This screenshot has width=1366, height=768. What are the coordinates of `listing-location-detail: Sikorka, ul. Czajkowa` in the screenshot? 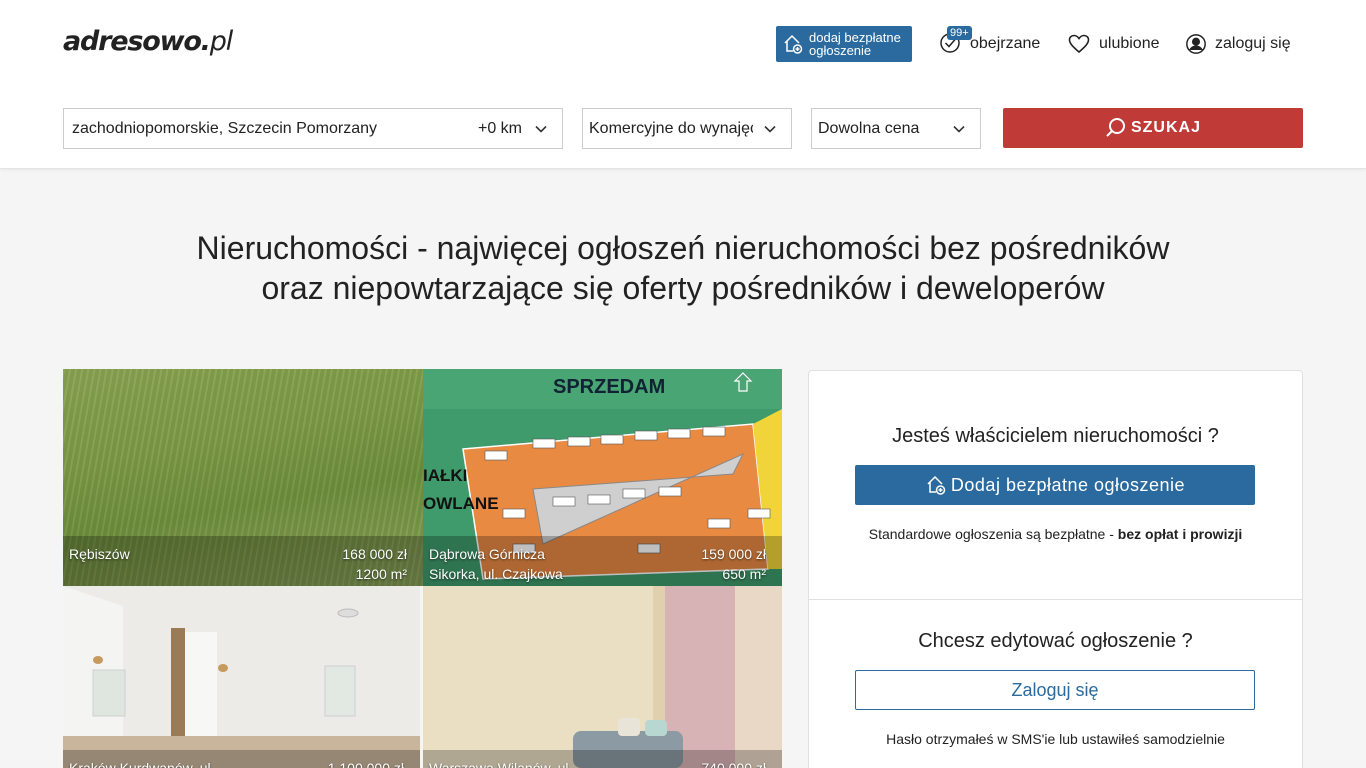 It's located at (496, 574).